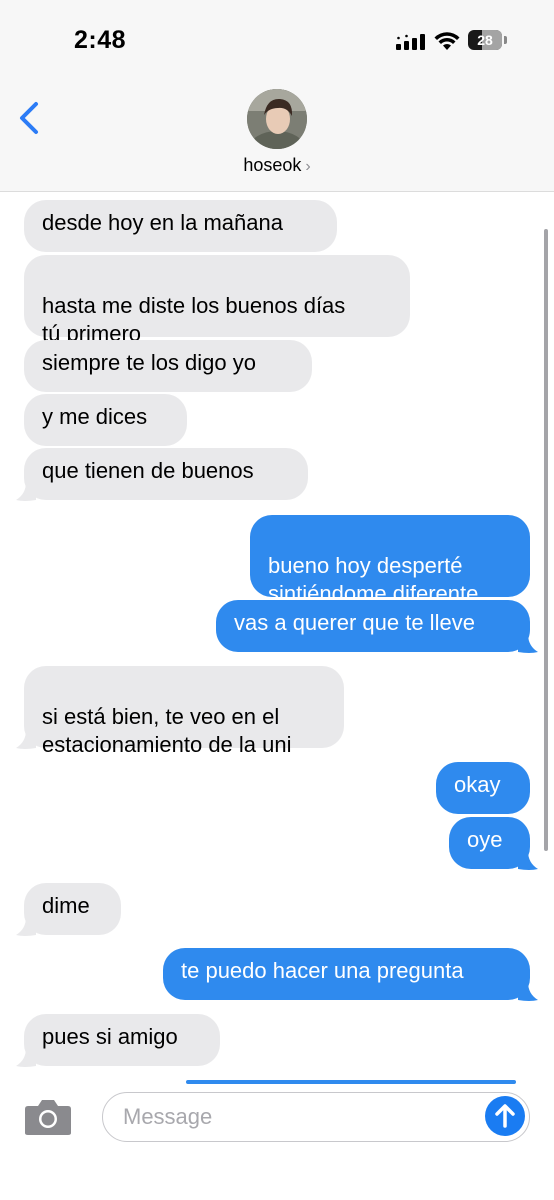 The height and width of the screenshot is (1200, 554). I want to click on message-text: okay, so click(477, 784).